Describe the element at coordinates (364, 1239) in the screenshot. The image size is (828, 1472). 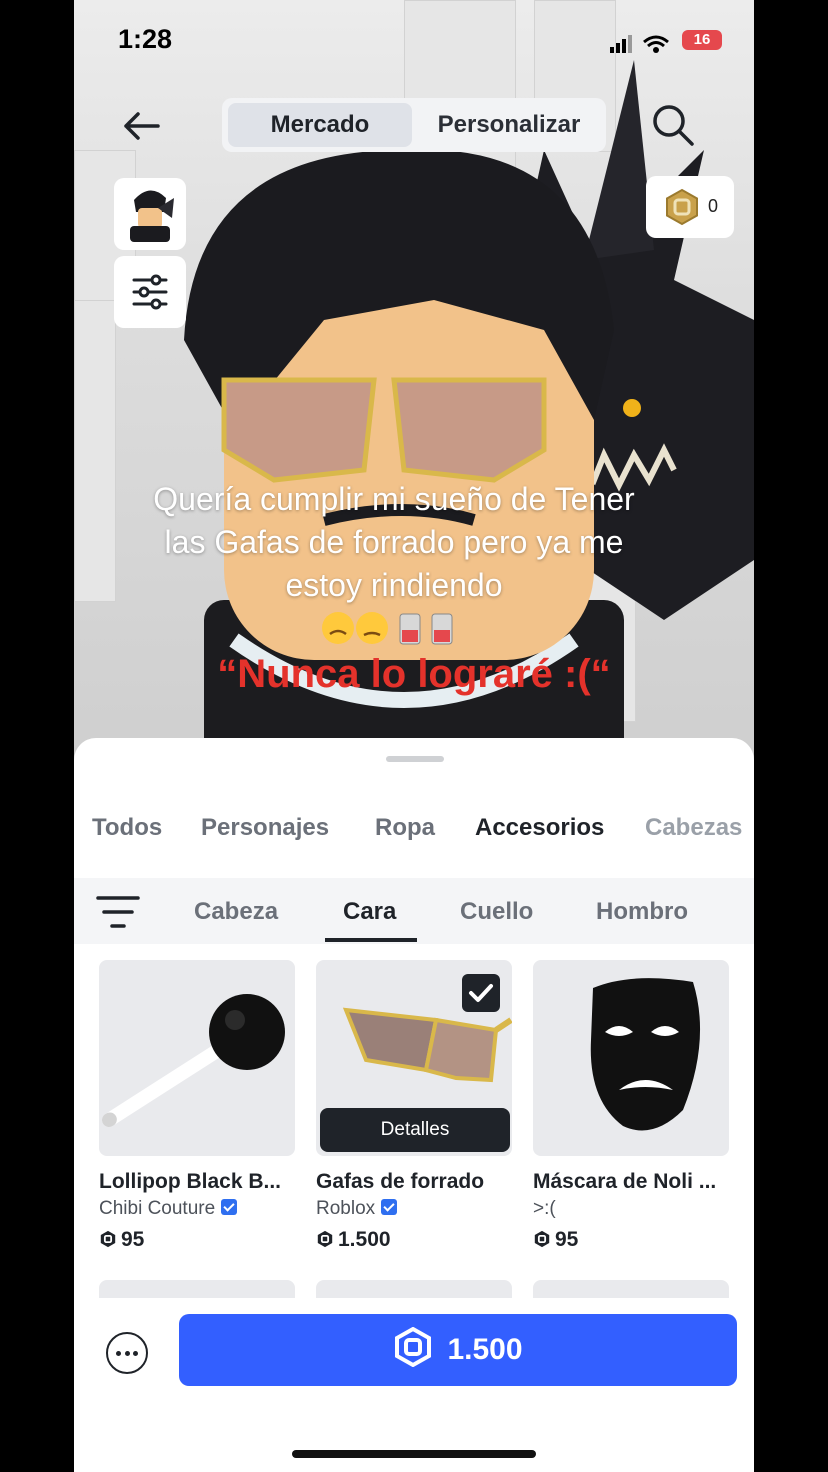
I see `item-price-value: 1.500` at that location.